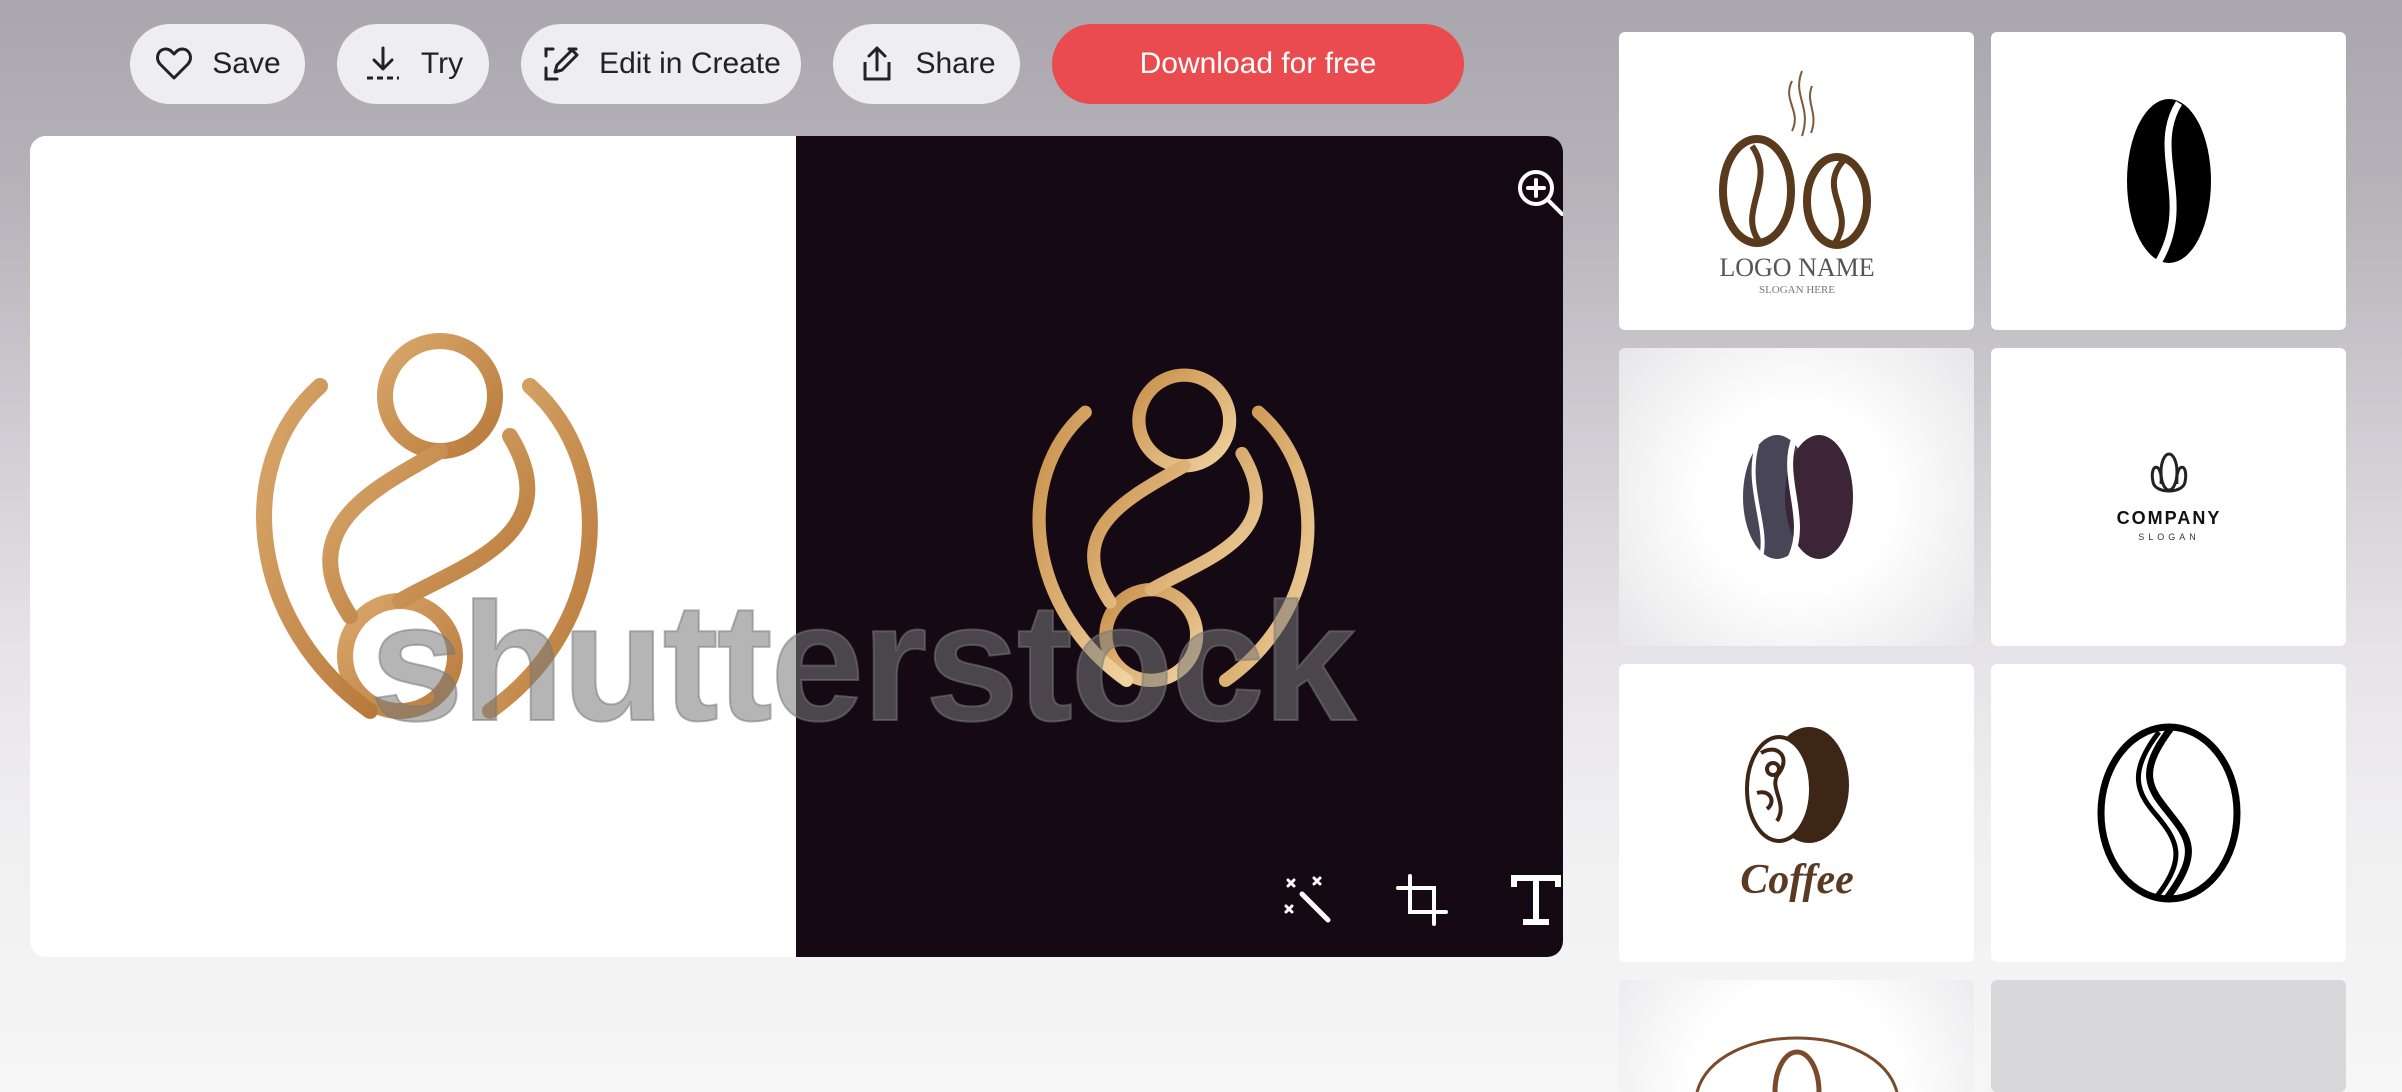 The height and width of the screenshot is (1092, 2402). I want to click on edit-icon, so click(561, 64).